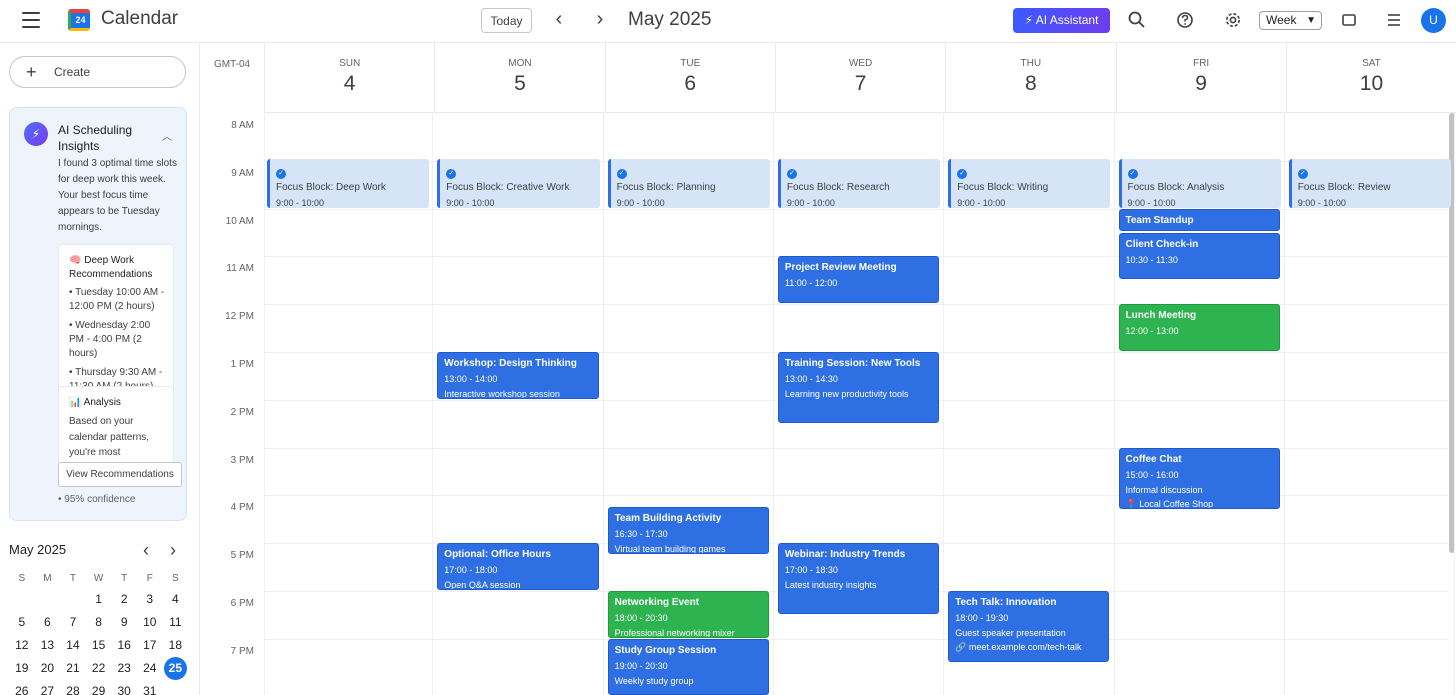 This screenshot has width=1456, height=695. What do you see at coordinates (97, 72) in the screenshot?
I see `create-button: + Create` at bounding box center [97, 72].